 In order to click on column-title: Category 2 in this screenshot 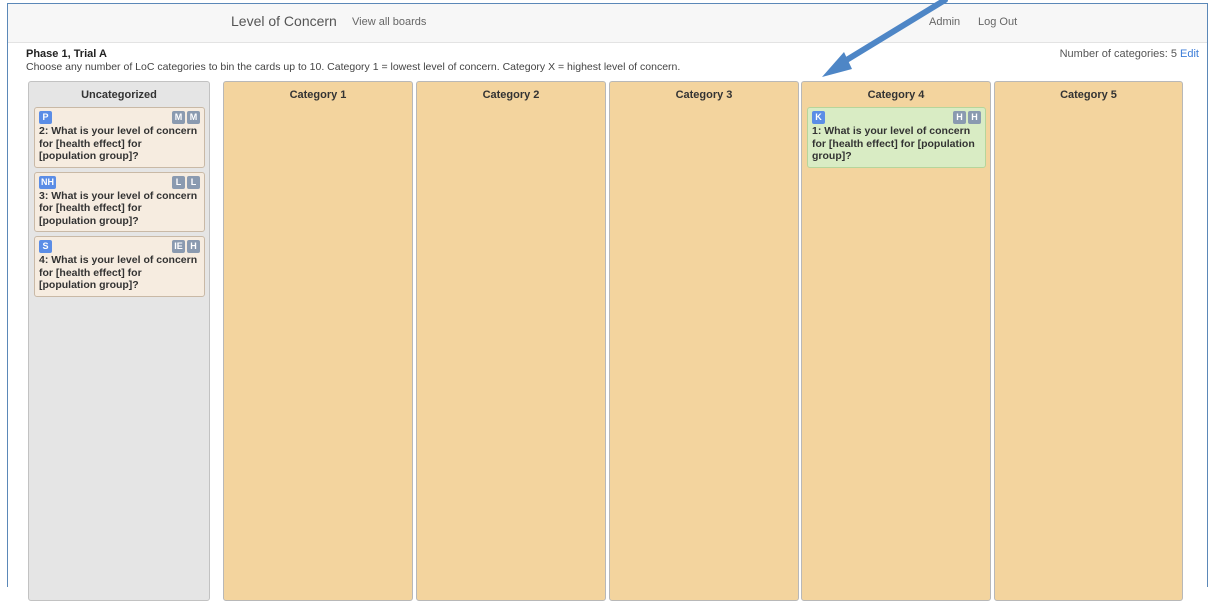, I will do `click(511, 95)`.